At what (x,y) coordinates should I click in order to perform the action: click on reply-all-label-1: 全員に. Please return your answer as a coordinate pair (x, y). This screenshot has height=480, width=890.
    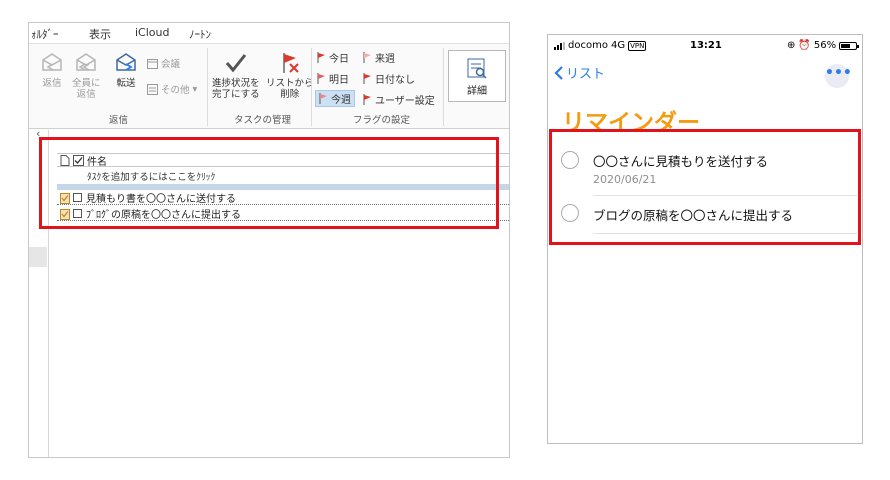
    Looking at the image, I should click on (86, 83).